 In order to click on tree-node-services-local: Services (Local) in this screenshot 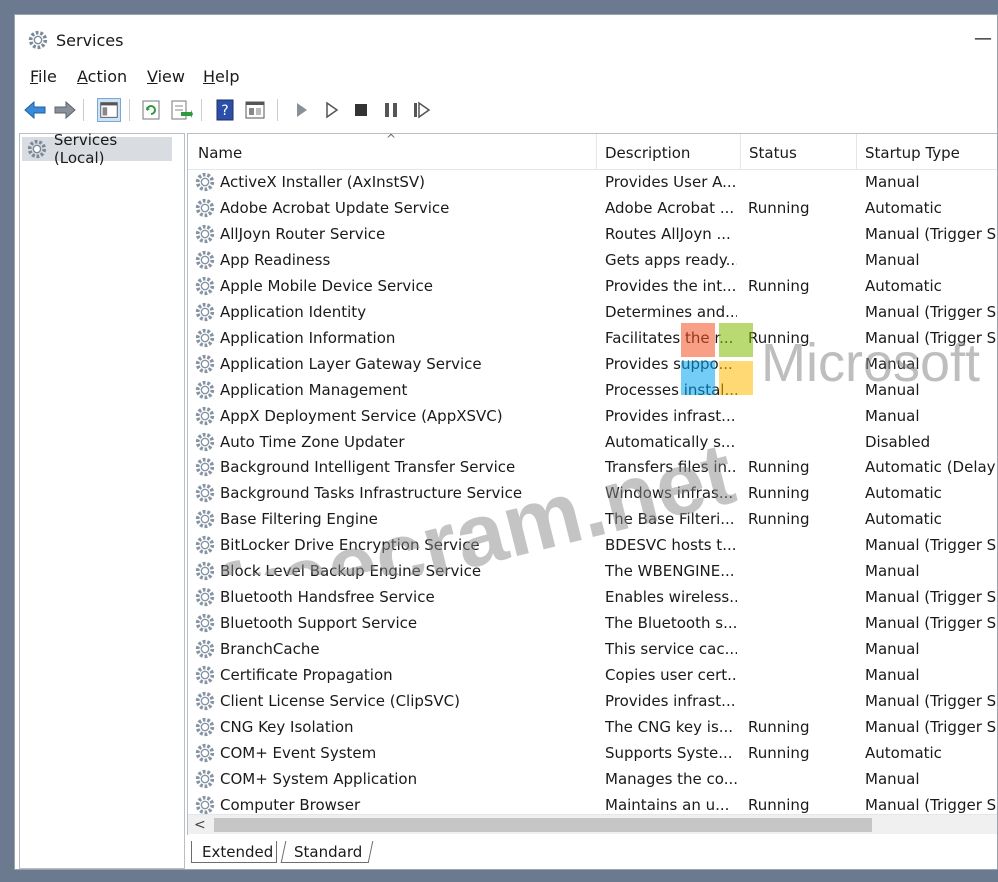, I will do `click(97, 149)`.